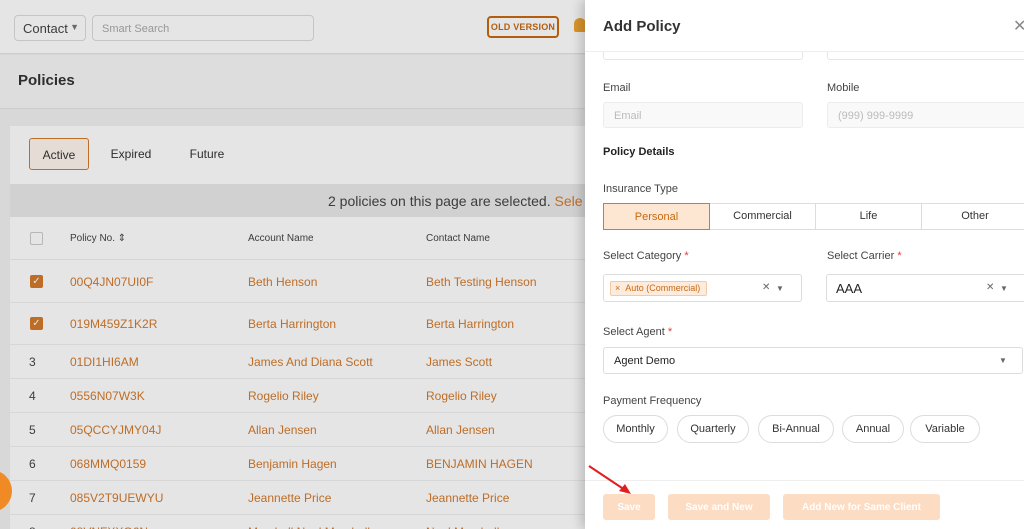  What do you see at coordinates (609, 479) in the screenshot?
I see `annotation-arrow-icon` at bounding box center [609, 479].